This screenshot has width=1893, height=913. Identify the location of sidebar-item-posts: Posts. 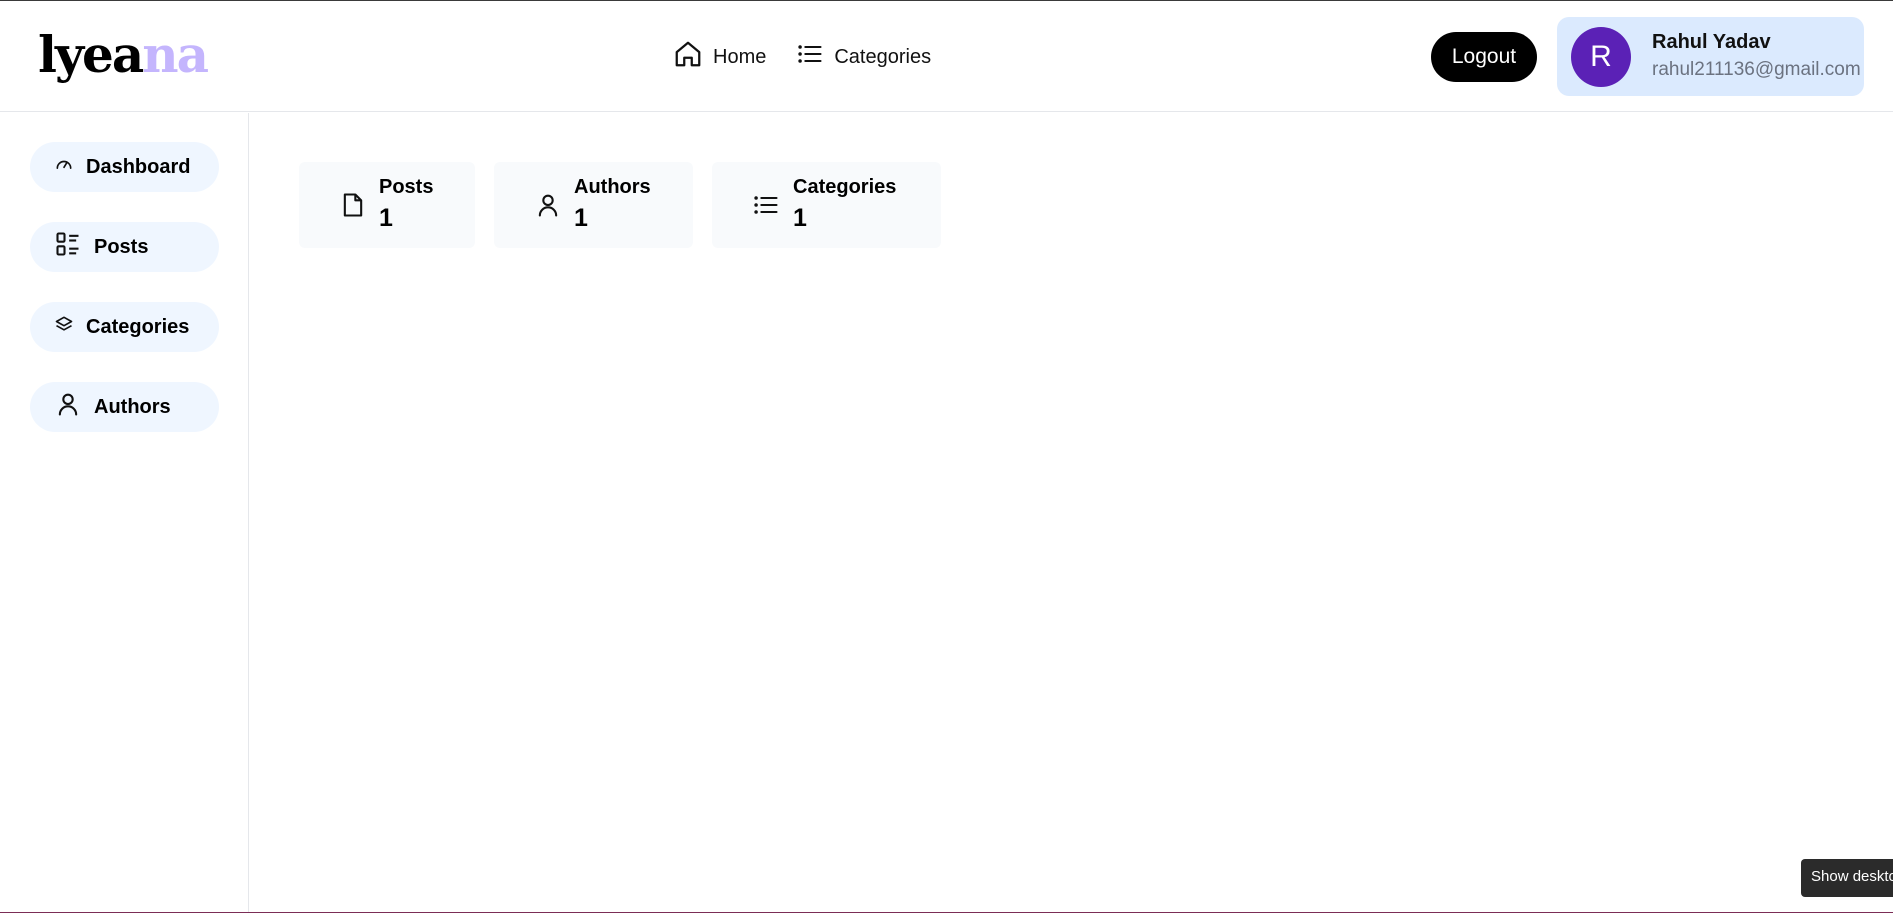
(124, 247).